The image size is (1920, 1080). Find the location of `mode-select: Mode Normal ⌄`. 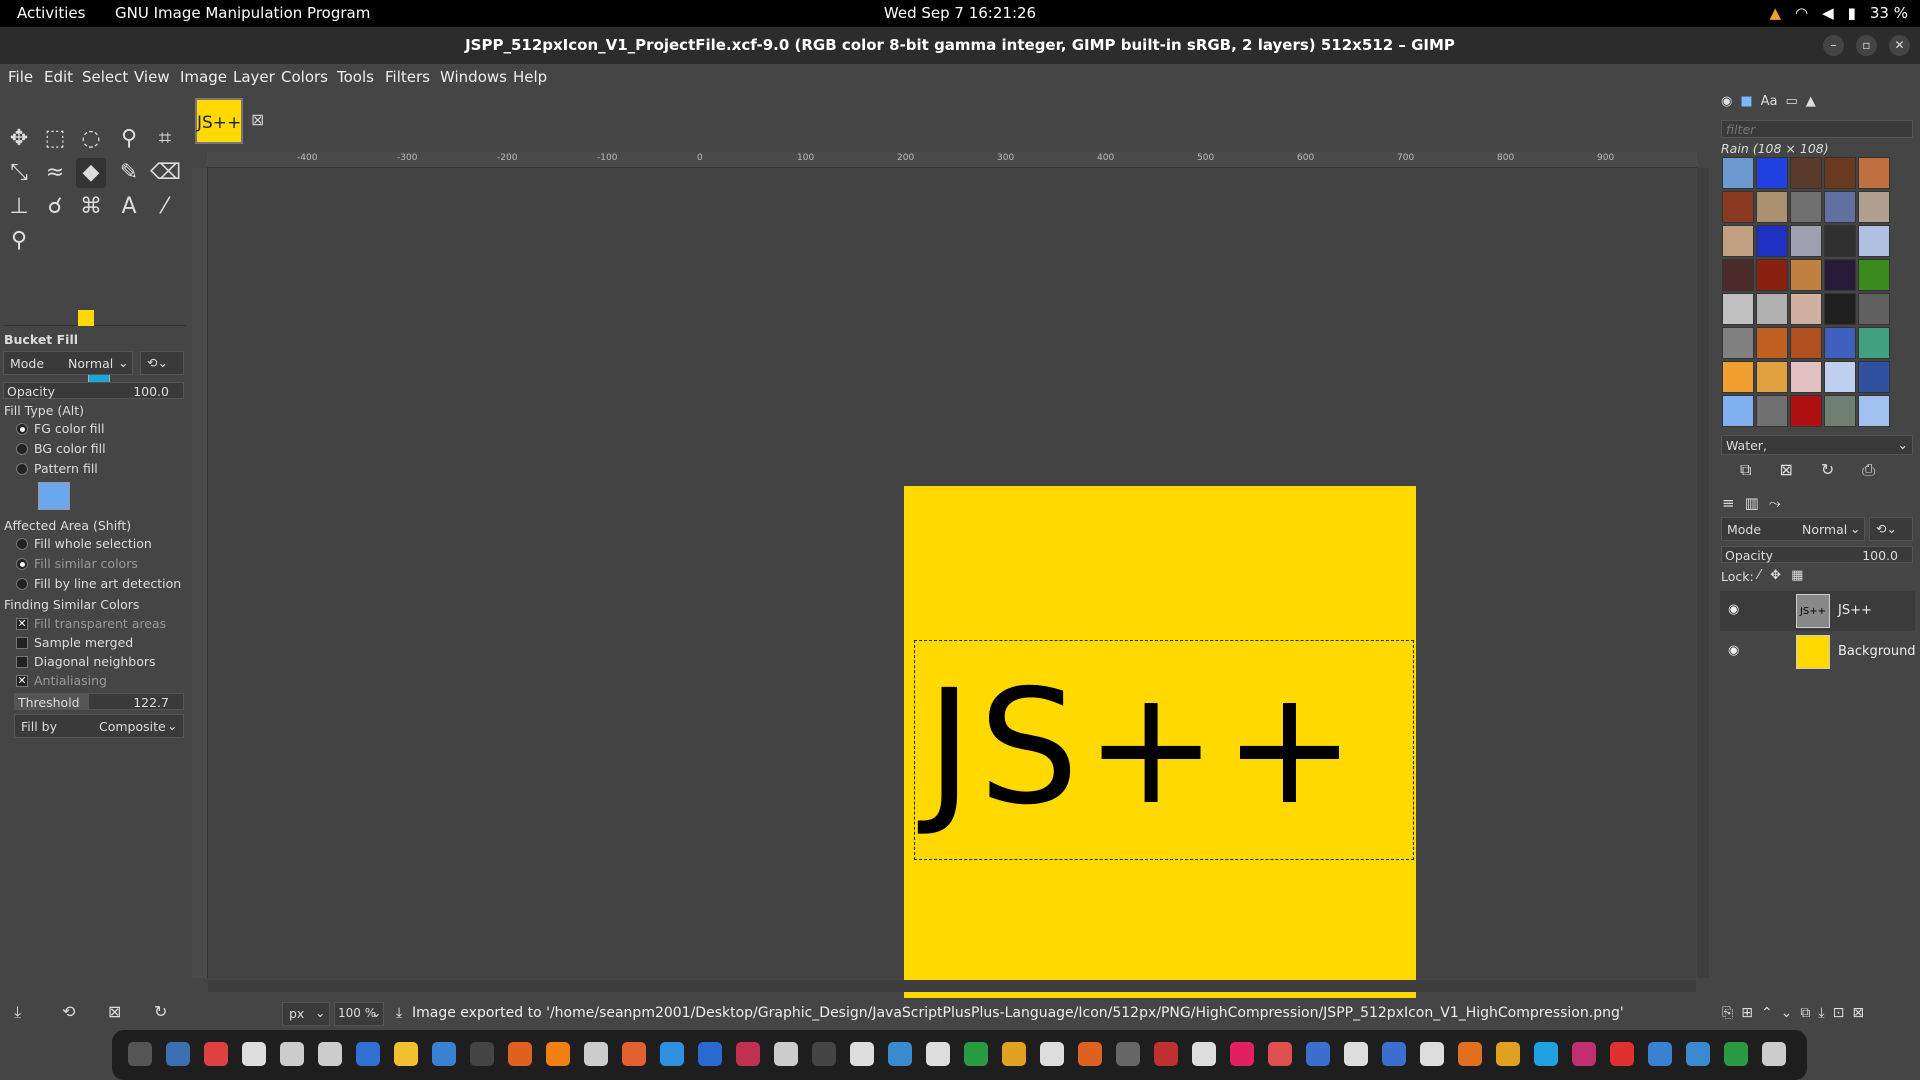

mode-select: Mode Normal ⌄ is located at coordinates (68, 363).